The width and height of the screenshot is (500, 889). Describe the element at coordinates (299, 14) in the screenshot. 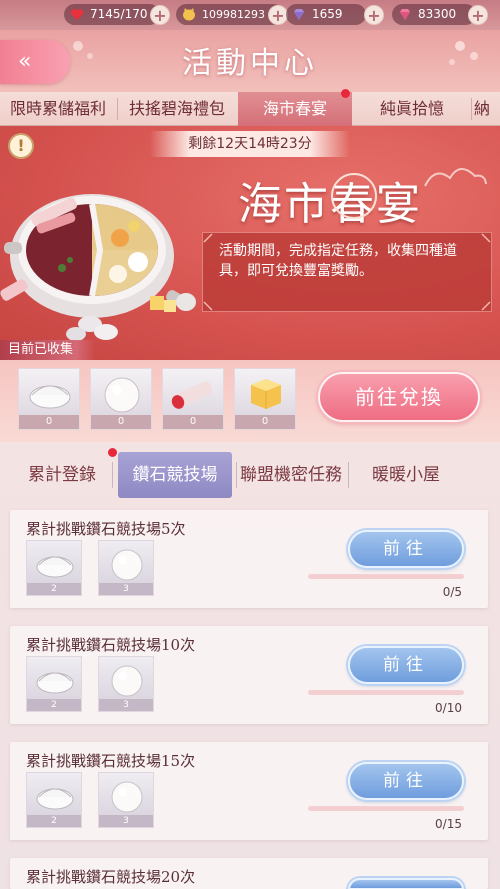

I see `diamond-icon` at that location.